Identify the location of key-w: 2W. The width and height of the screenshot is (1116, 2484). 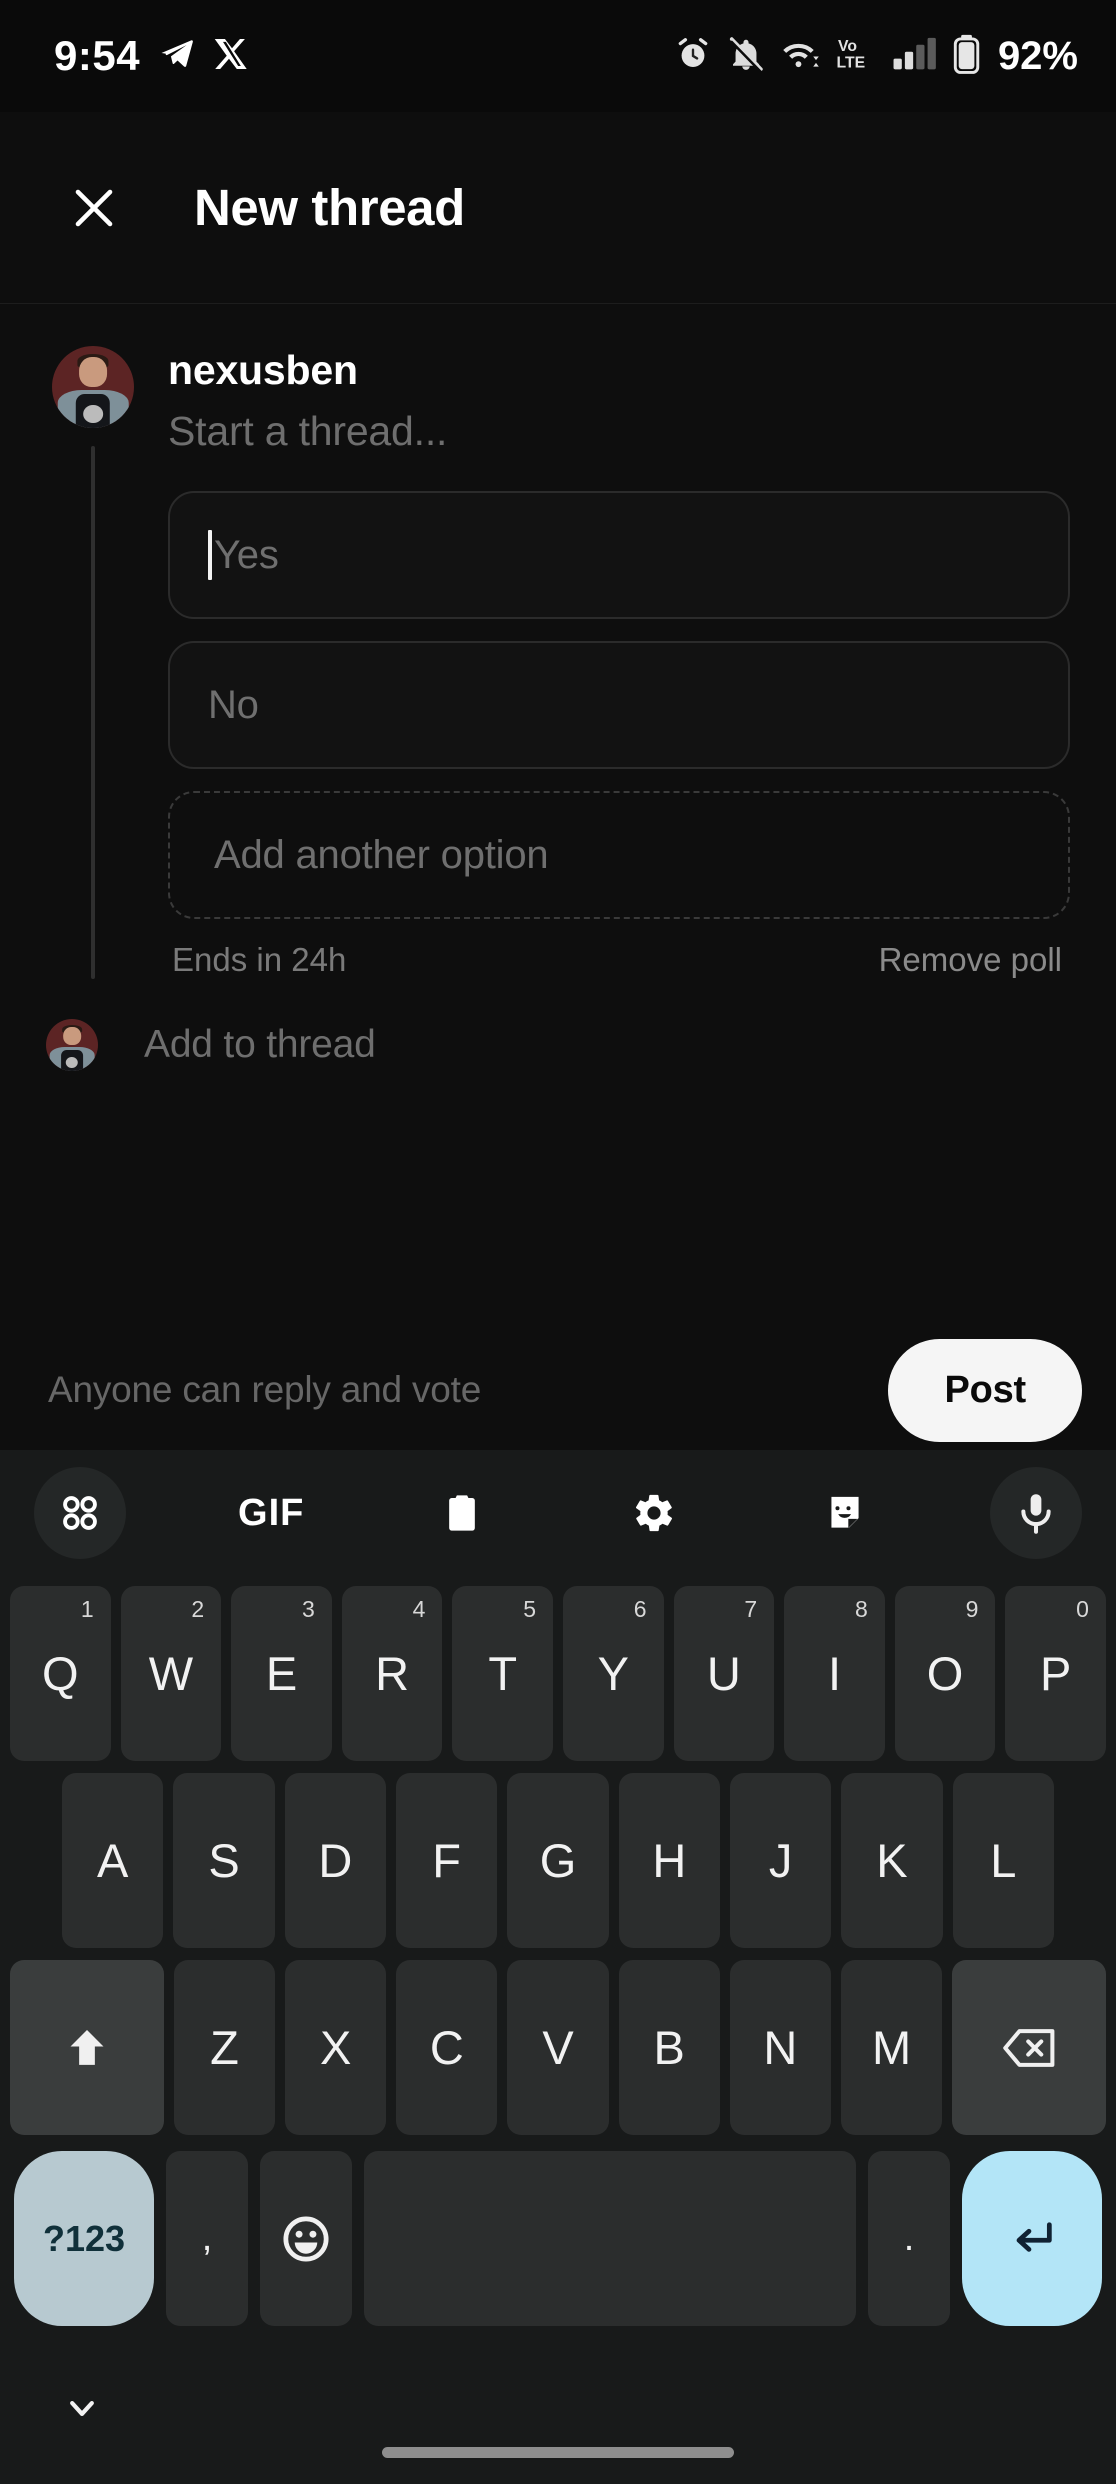
(171, 1673).